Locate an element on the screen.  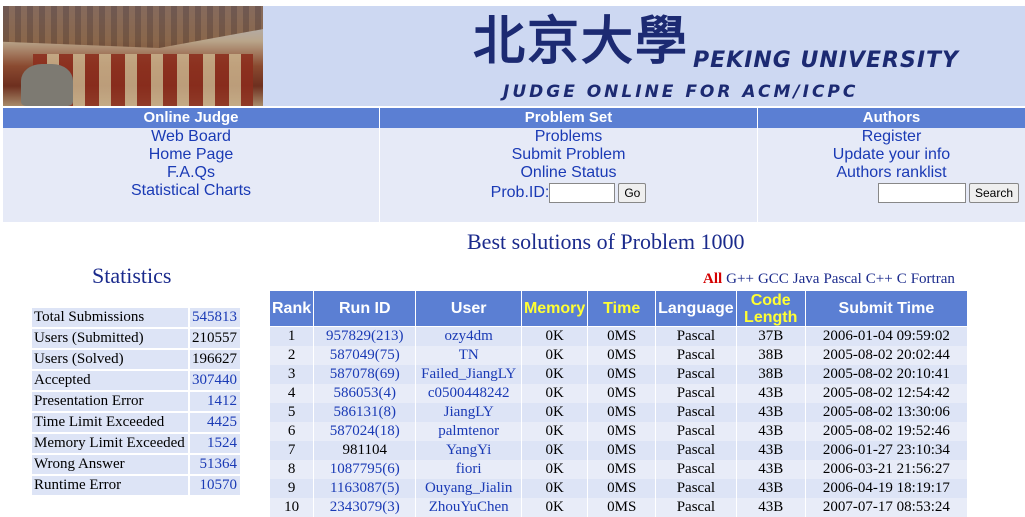
filter-cpp: C++ is located at coordinates (879, 279).